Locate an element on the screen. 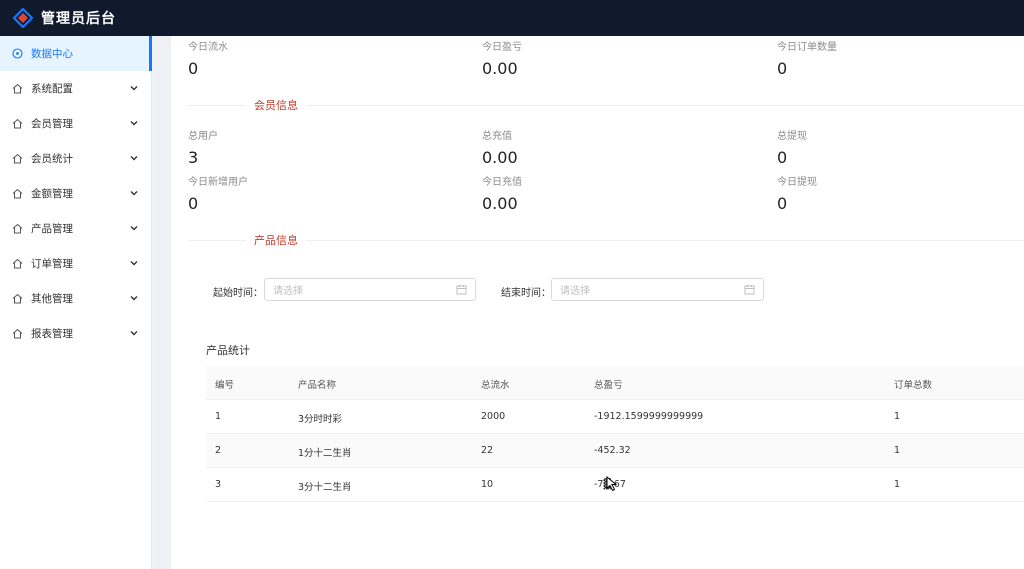 This screenshot has height=569, width=1024. start-date-picker: 请选择 is located at coordinates (370, 289).